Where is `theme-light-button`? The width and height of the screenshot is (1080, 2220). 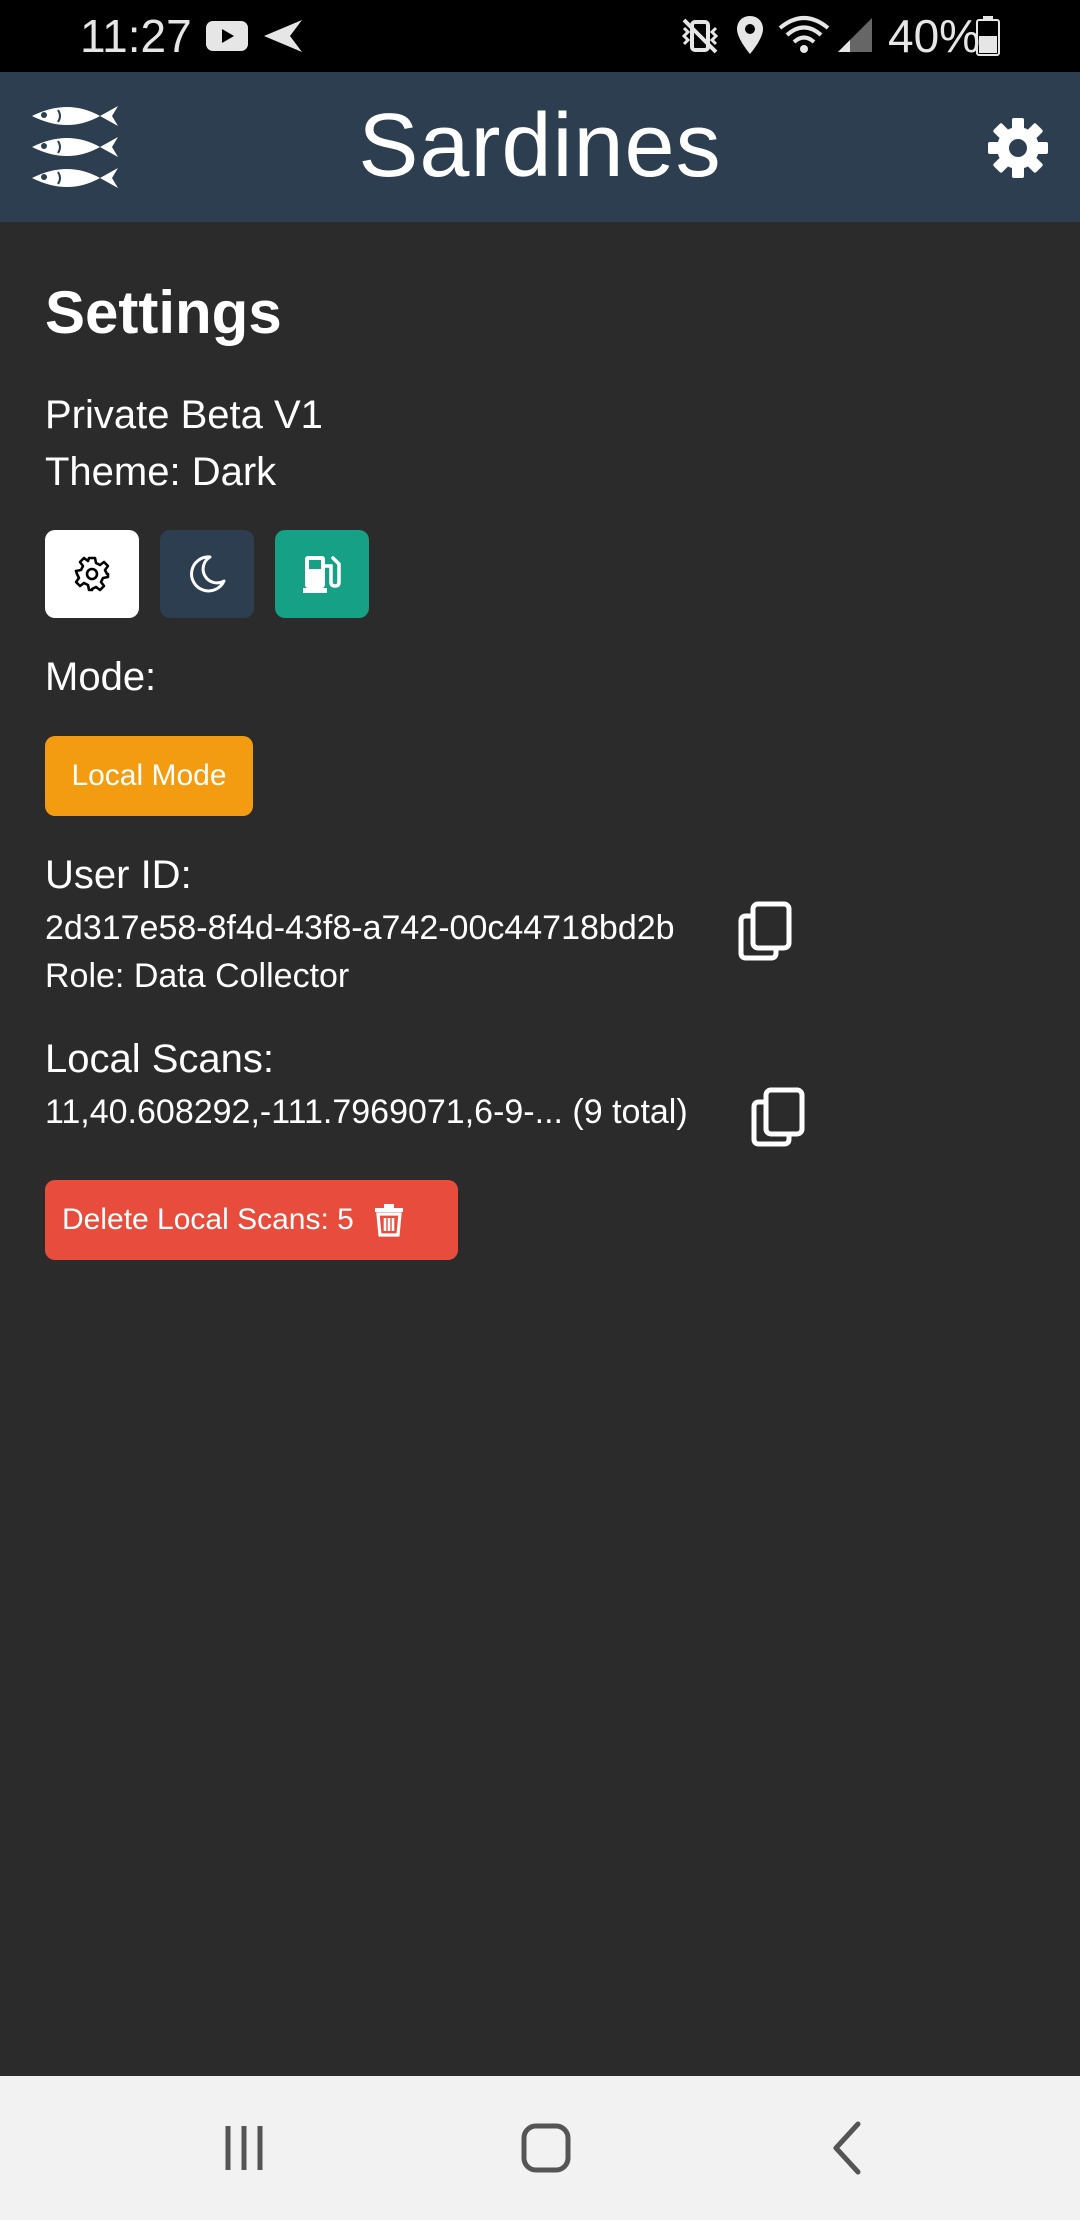 theme-light-button is located at coordinates (92, 574).